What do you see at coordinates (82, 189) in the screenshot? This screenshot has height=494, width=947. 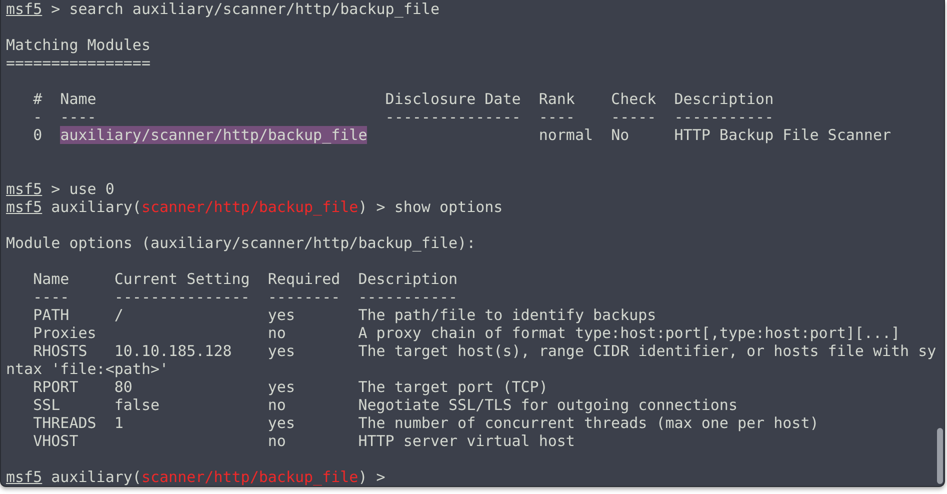 I see `terminal-text: > use 0` at bounding box center [82, 189].